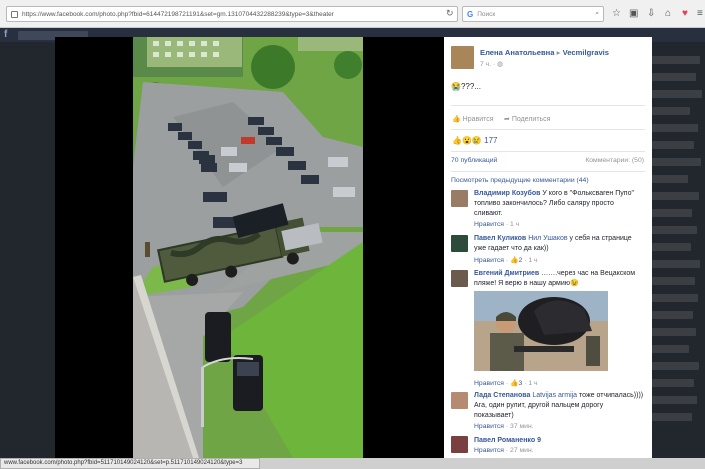 This screenshot has width=705, height=469. I want to click on background-sidebar, so click(678, 243).